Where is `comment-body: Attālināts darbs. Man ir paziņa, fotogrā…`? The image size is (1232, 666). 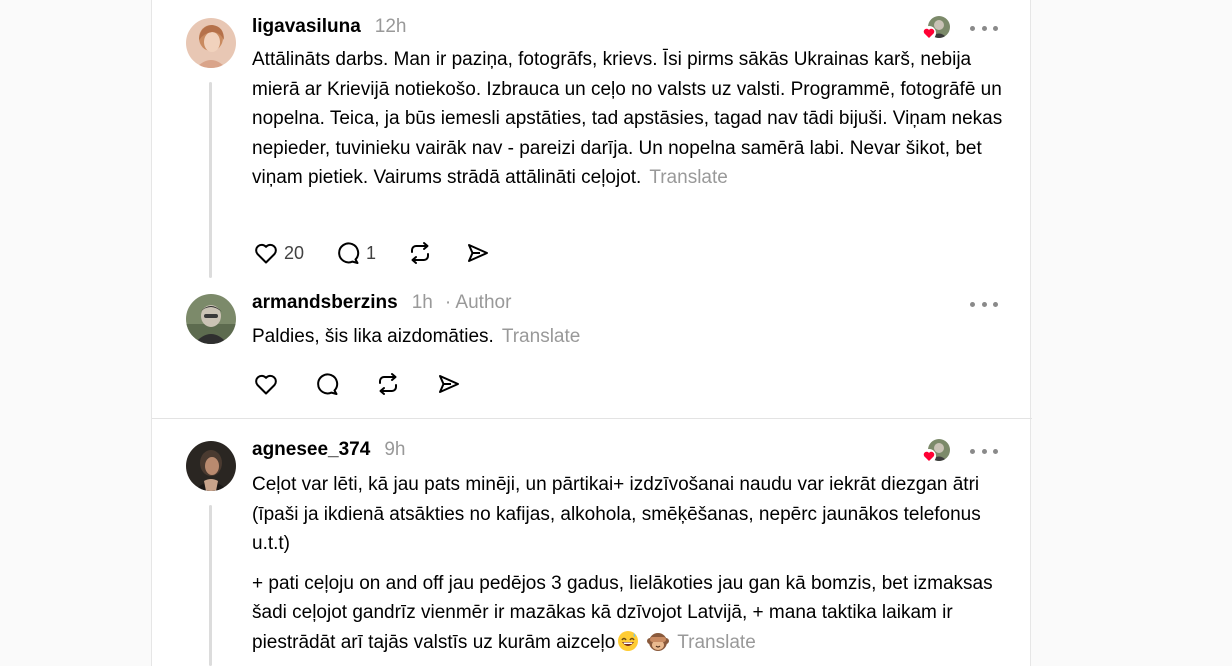 comment-body: Attālināts darbs. Man ir paziņa, fotogrā… is located at coordinates (632, 119).